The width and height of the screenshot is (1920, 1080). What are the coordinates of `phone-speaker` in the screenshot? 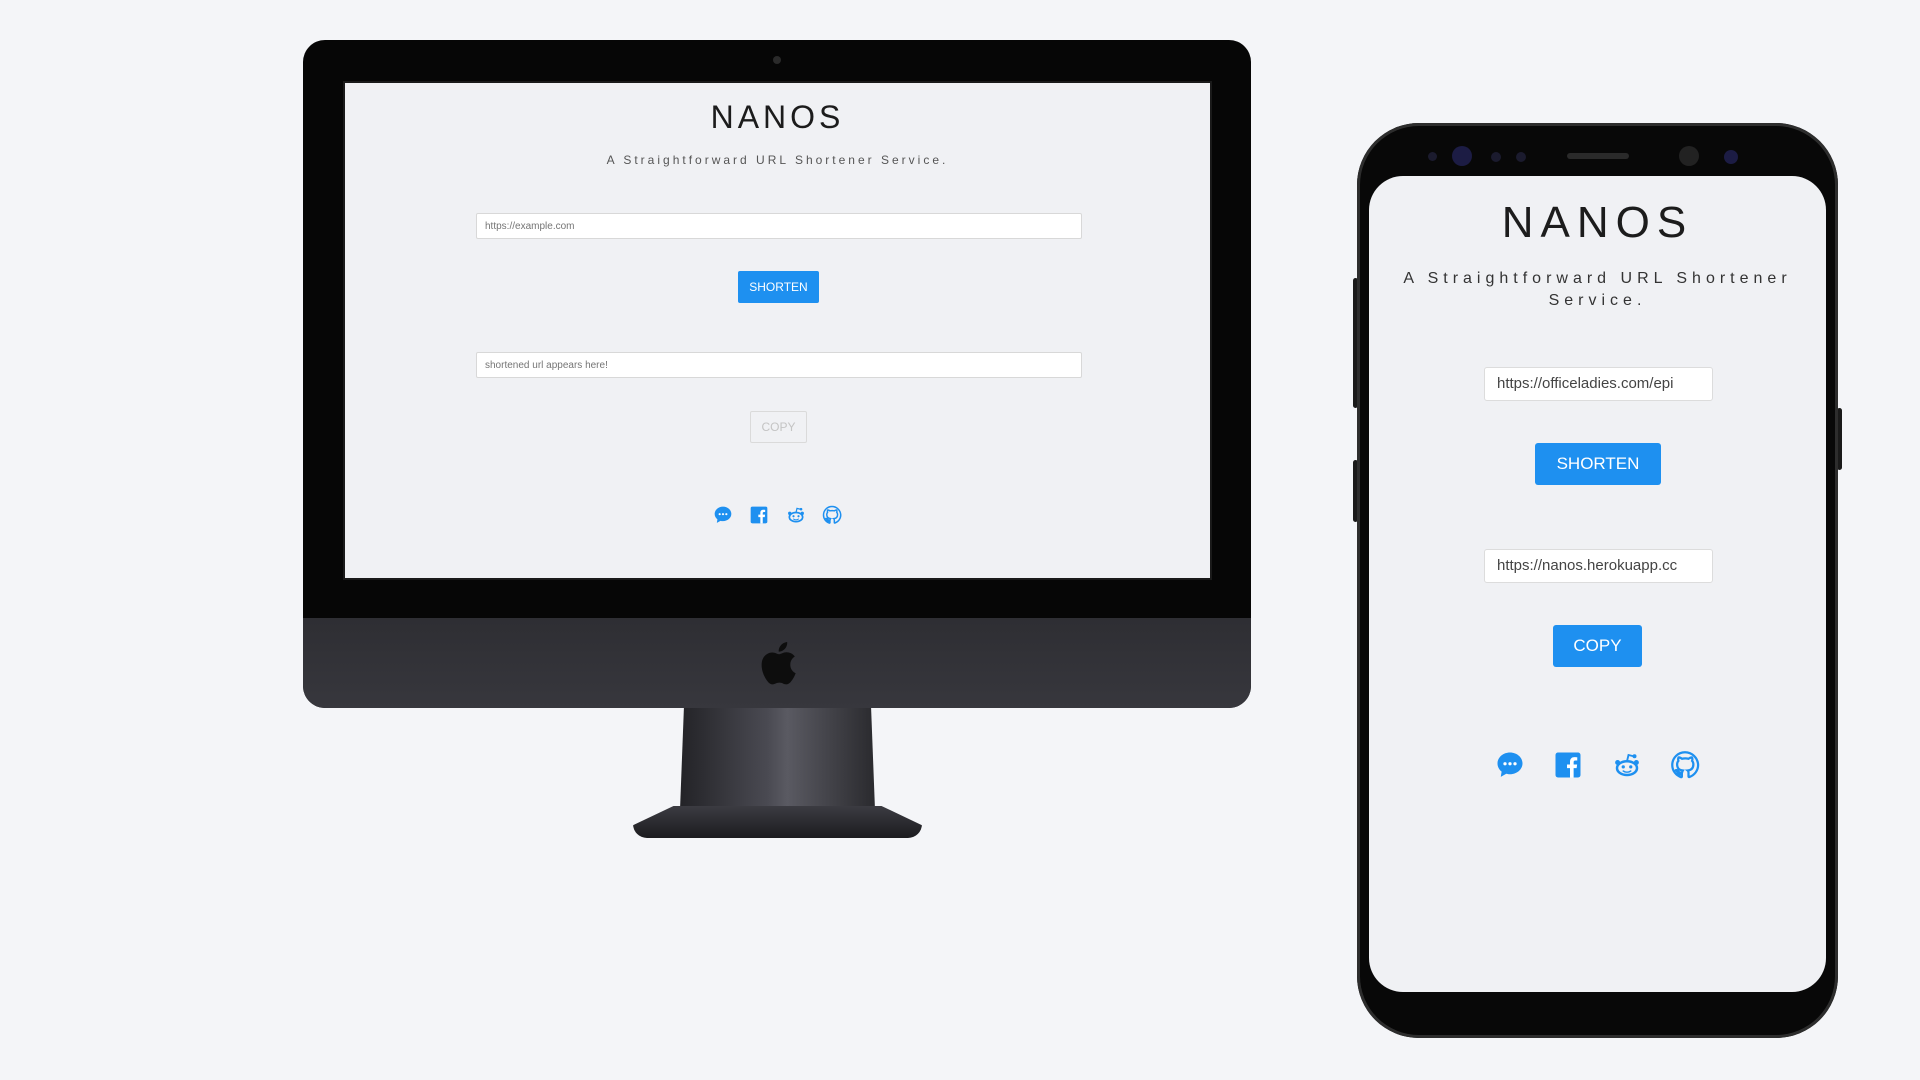 It's located at (1598, 156).